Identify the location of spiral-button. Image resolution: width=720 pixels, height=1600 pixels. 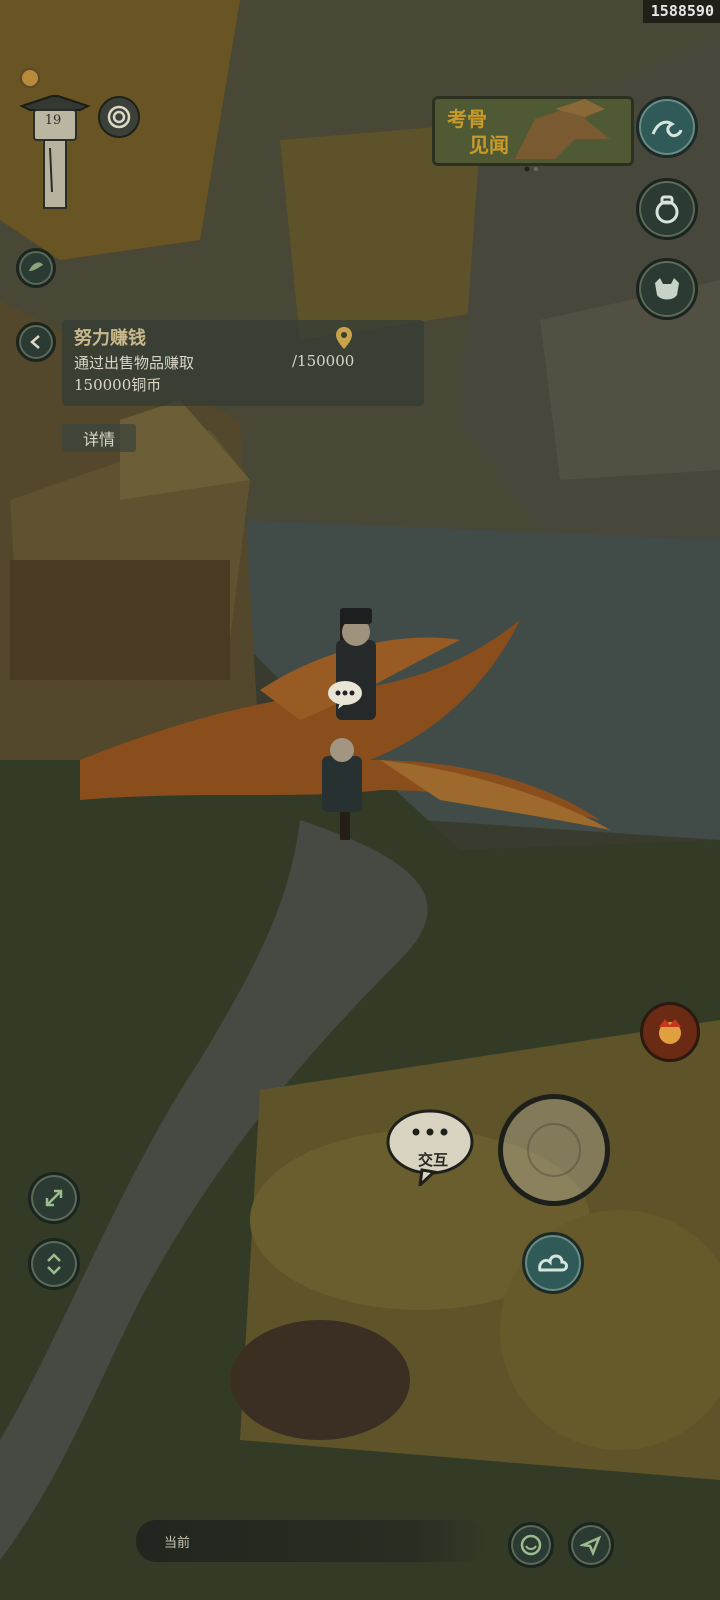
(119, 117).